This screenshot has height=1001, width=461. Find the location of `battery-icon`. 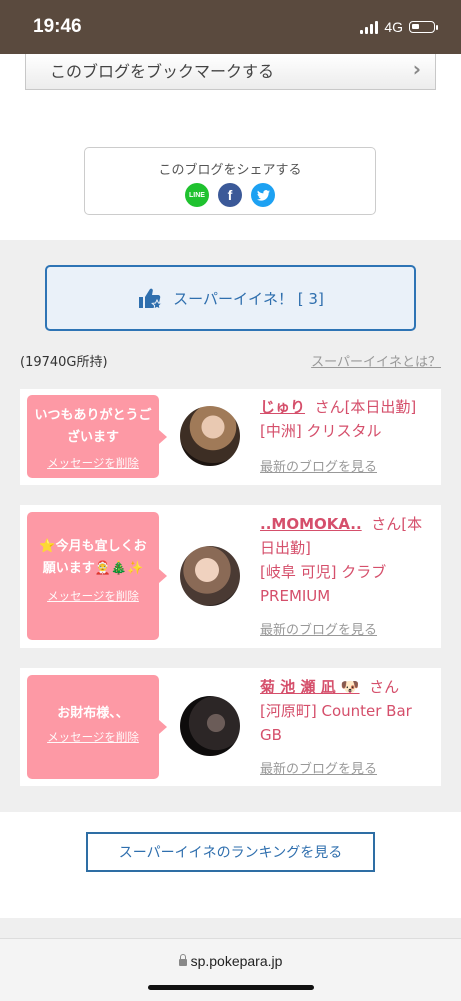

battery-icon is located at coordinates (423, 27).